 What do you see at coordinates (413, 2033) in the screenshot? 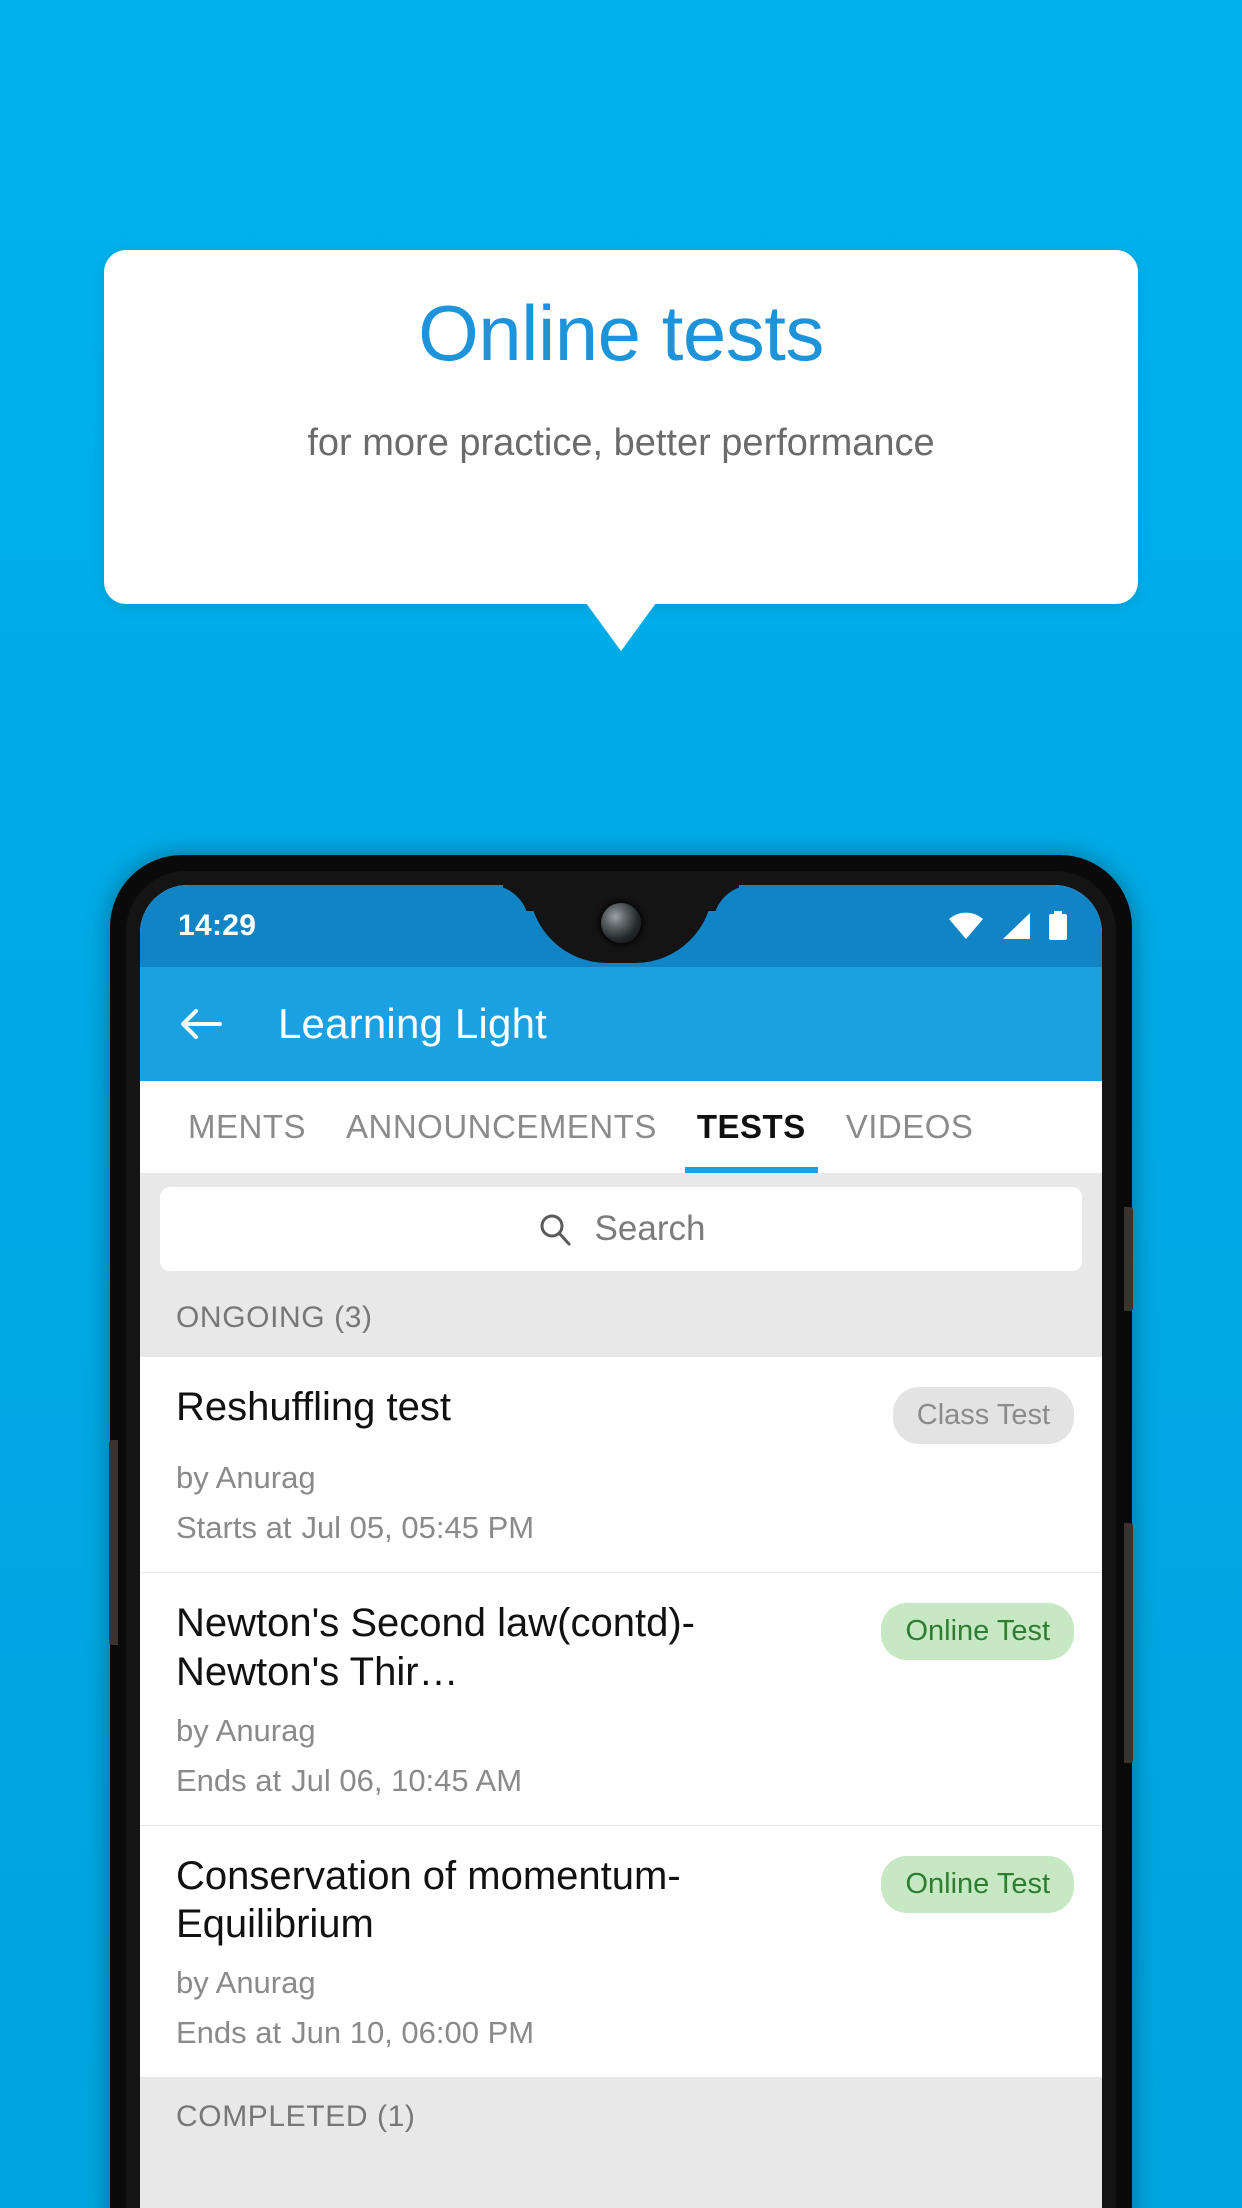
I see `test-time-value: Jun 10, 06:00 PM` at bounding box center [413, 2033].